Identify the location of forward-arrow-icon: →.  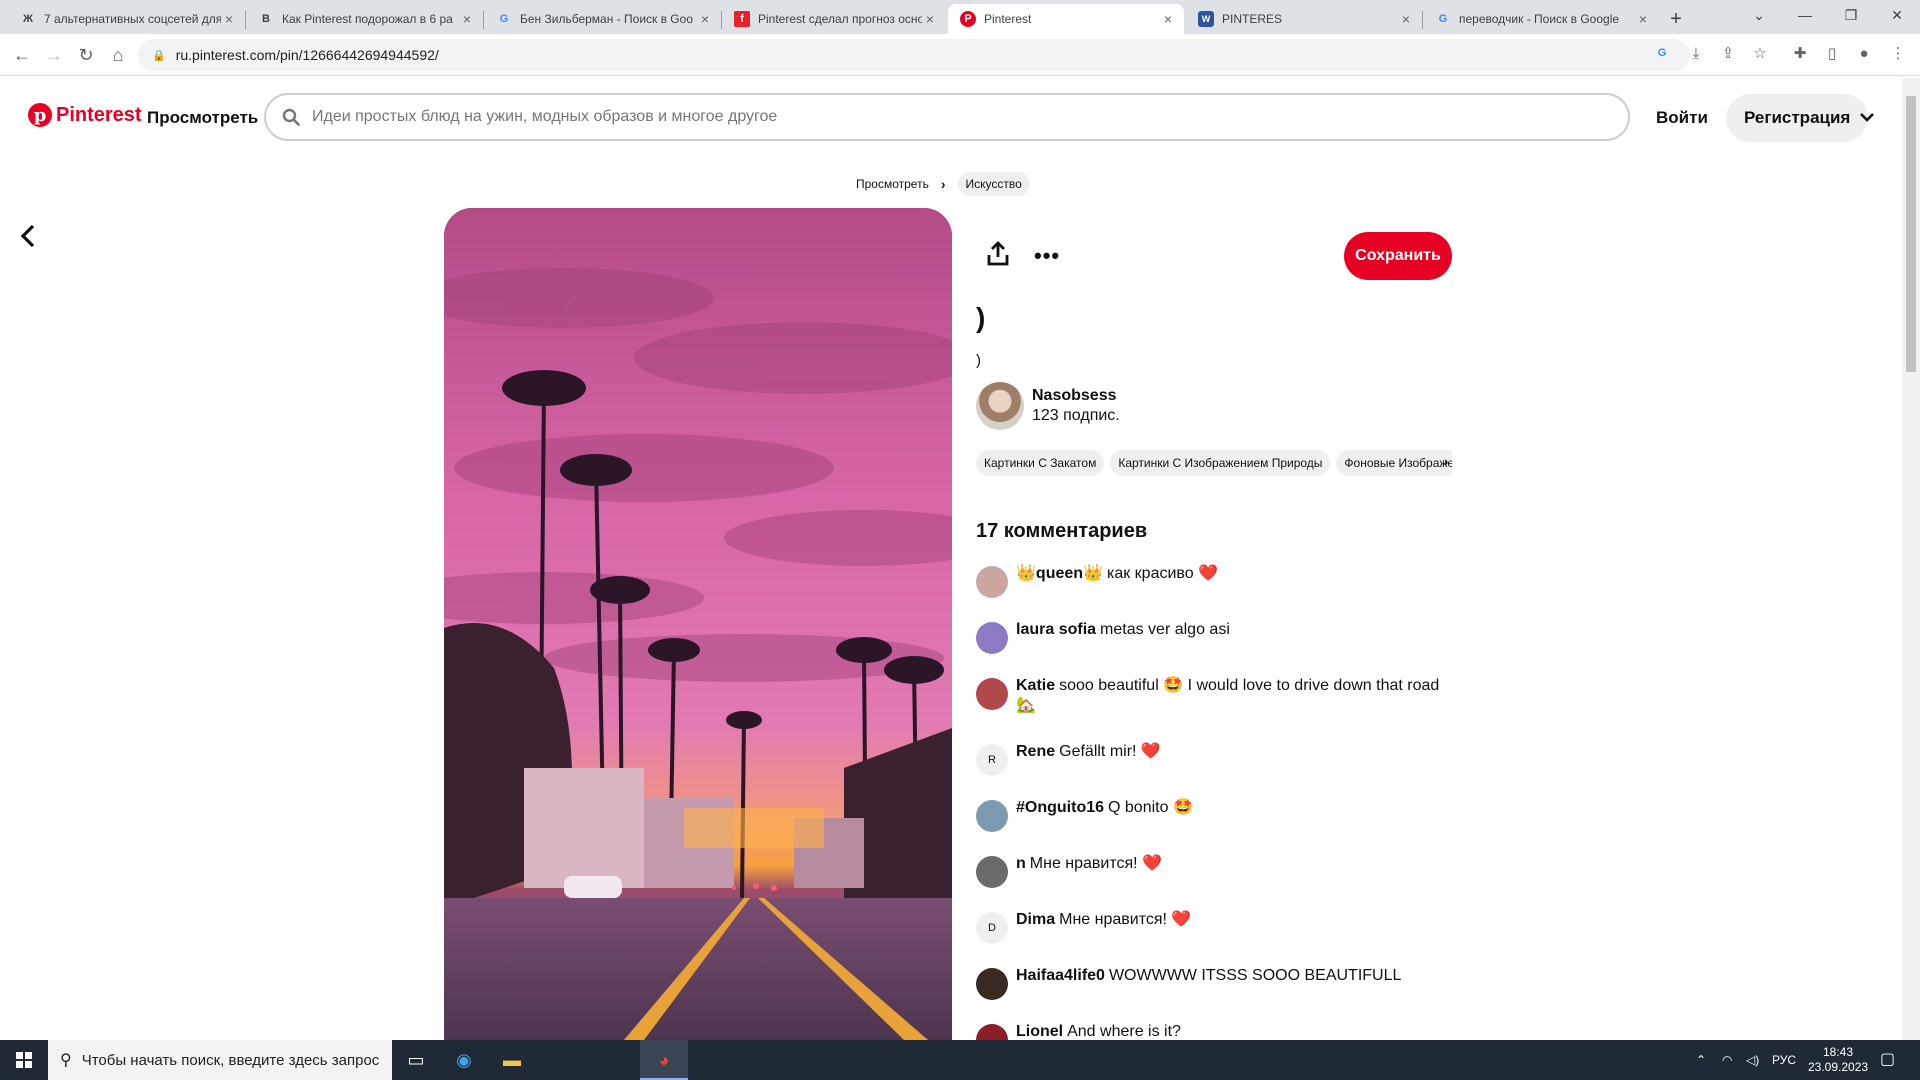
(54, 56).